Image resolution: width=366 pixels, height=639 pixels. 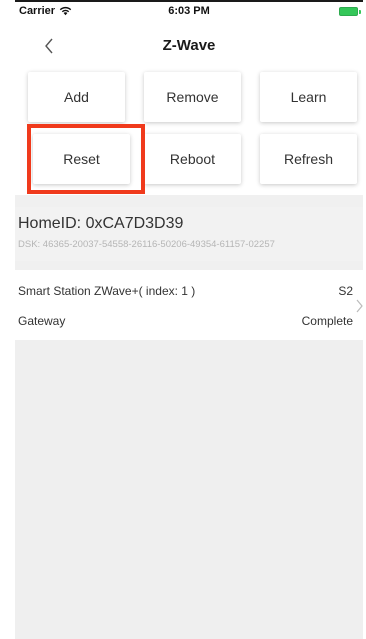 What do you see at coordinates (308, 97) in the screenshot?
I see `learn-button: Learn` at bounding box center [308, 97].